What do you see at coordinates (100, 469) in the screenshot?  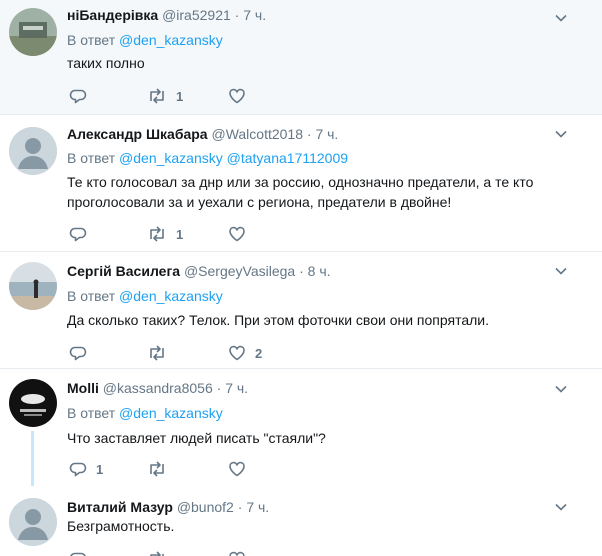 I see `reply-count: 1` at bounding box center [100, 469].